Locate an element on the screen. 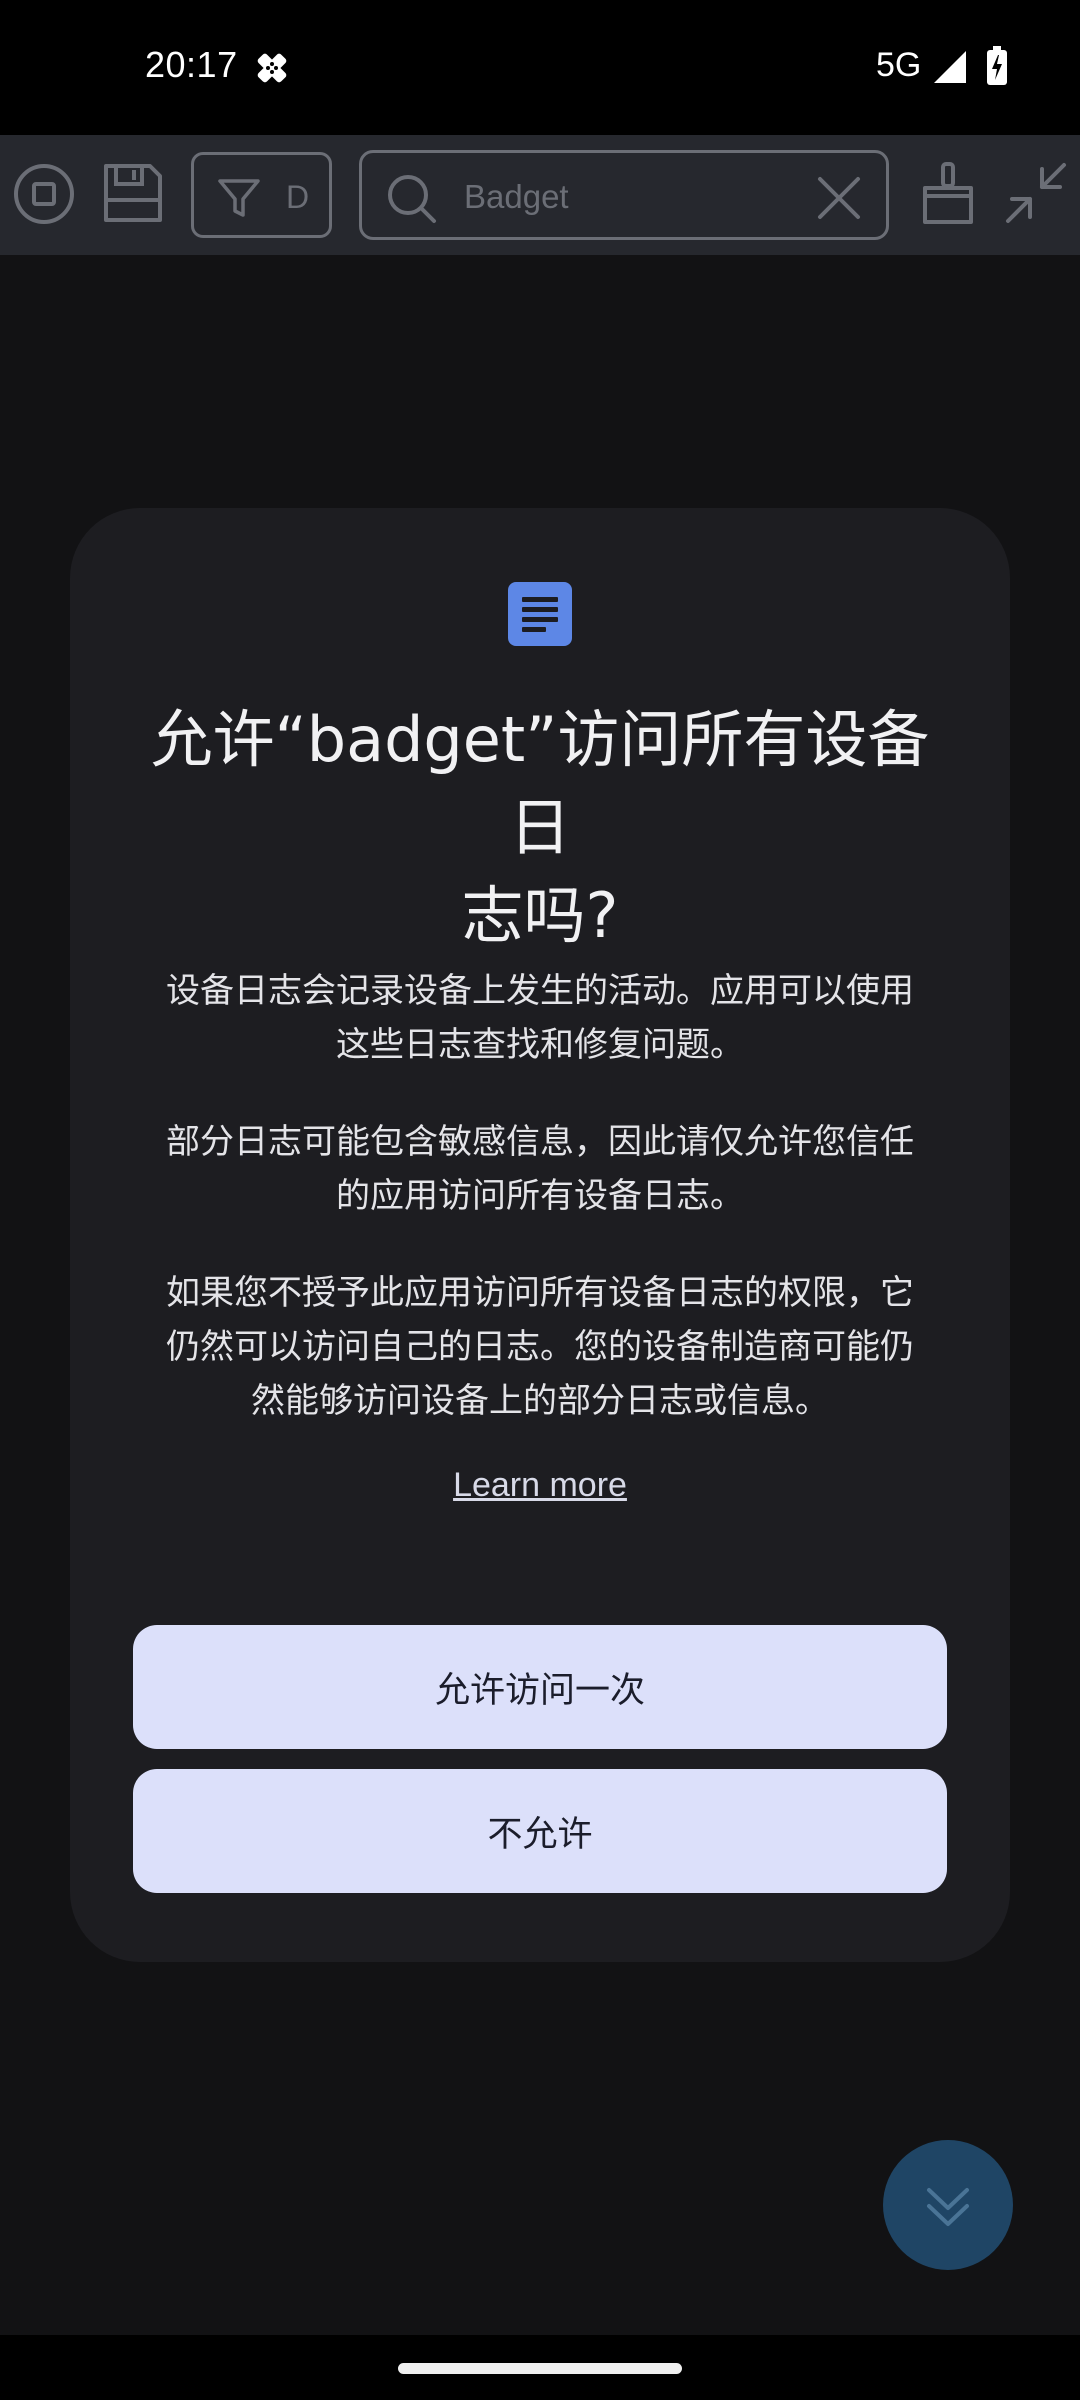  stop-icon is located at coordinates (44, 194).